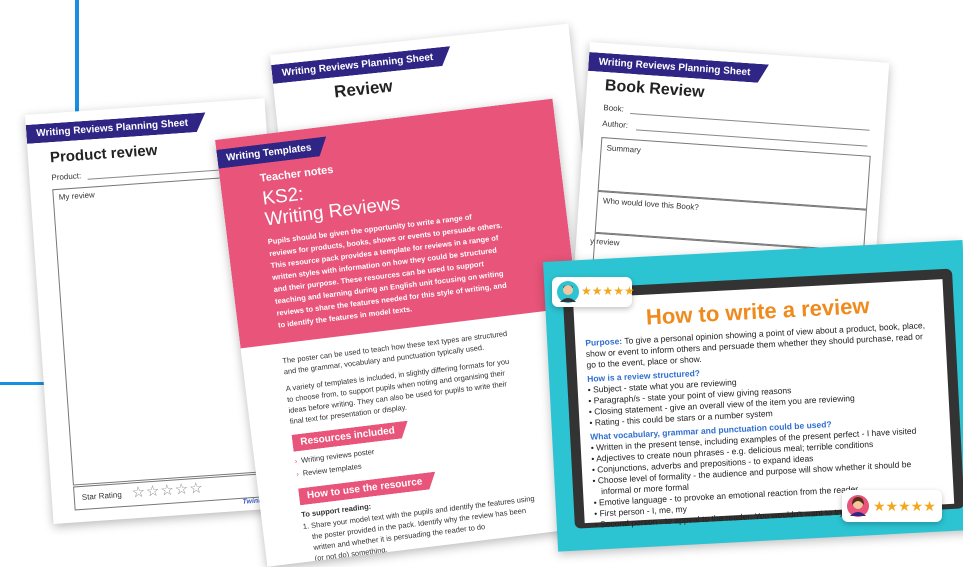  Describe the element at coordinates (103, 154) in the screenshot. I see `sheet-title: Product review` at that location.